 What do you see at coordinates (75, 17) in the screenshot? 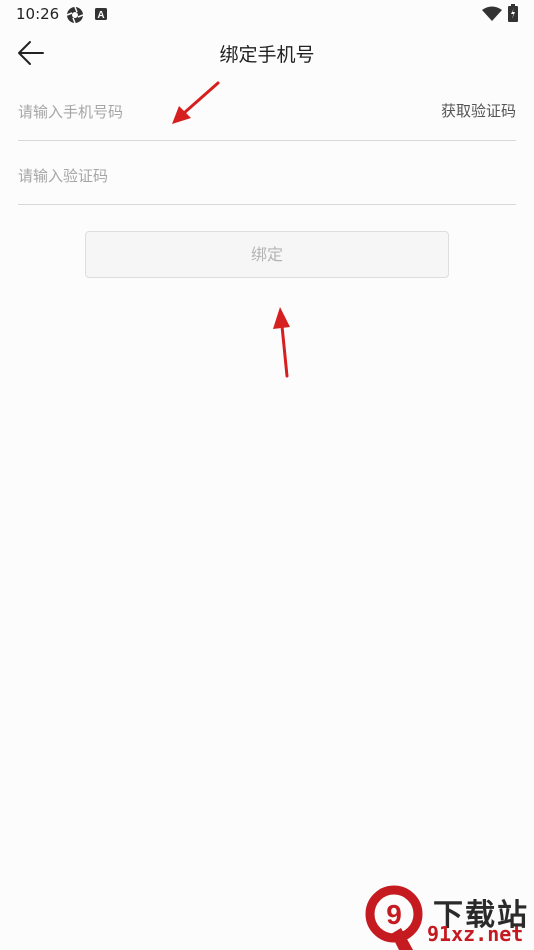
I see `aperture-icon` at bounding box center [75, 17].